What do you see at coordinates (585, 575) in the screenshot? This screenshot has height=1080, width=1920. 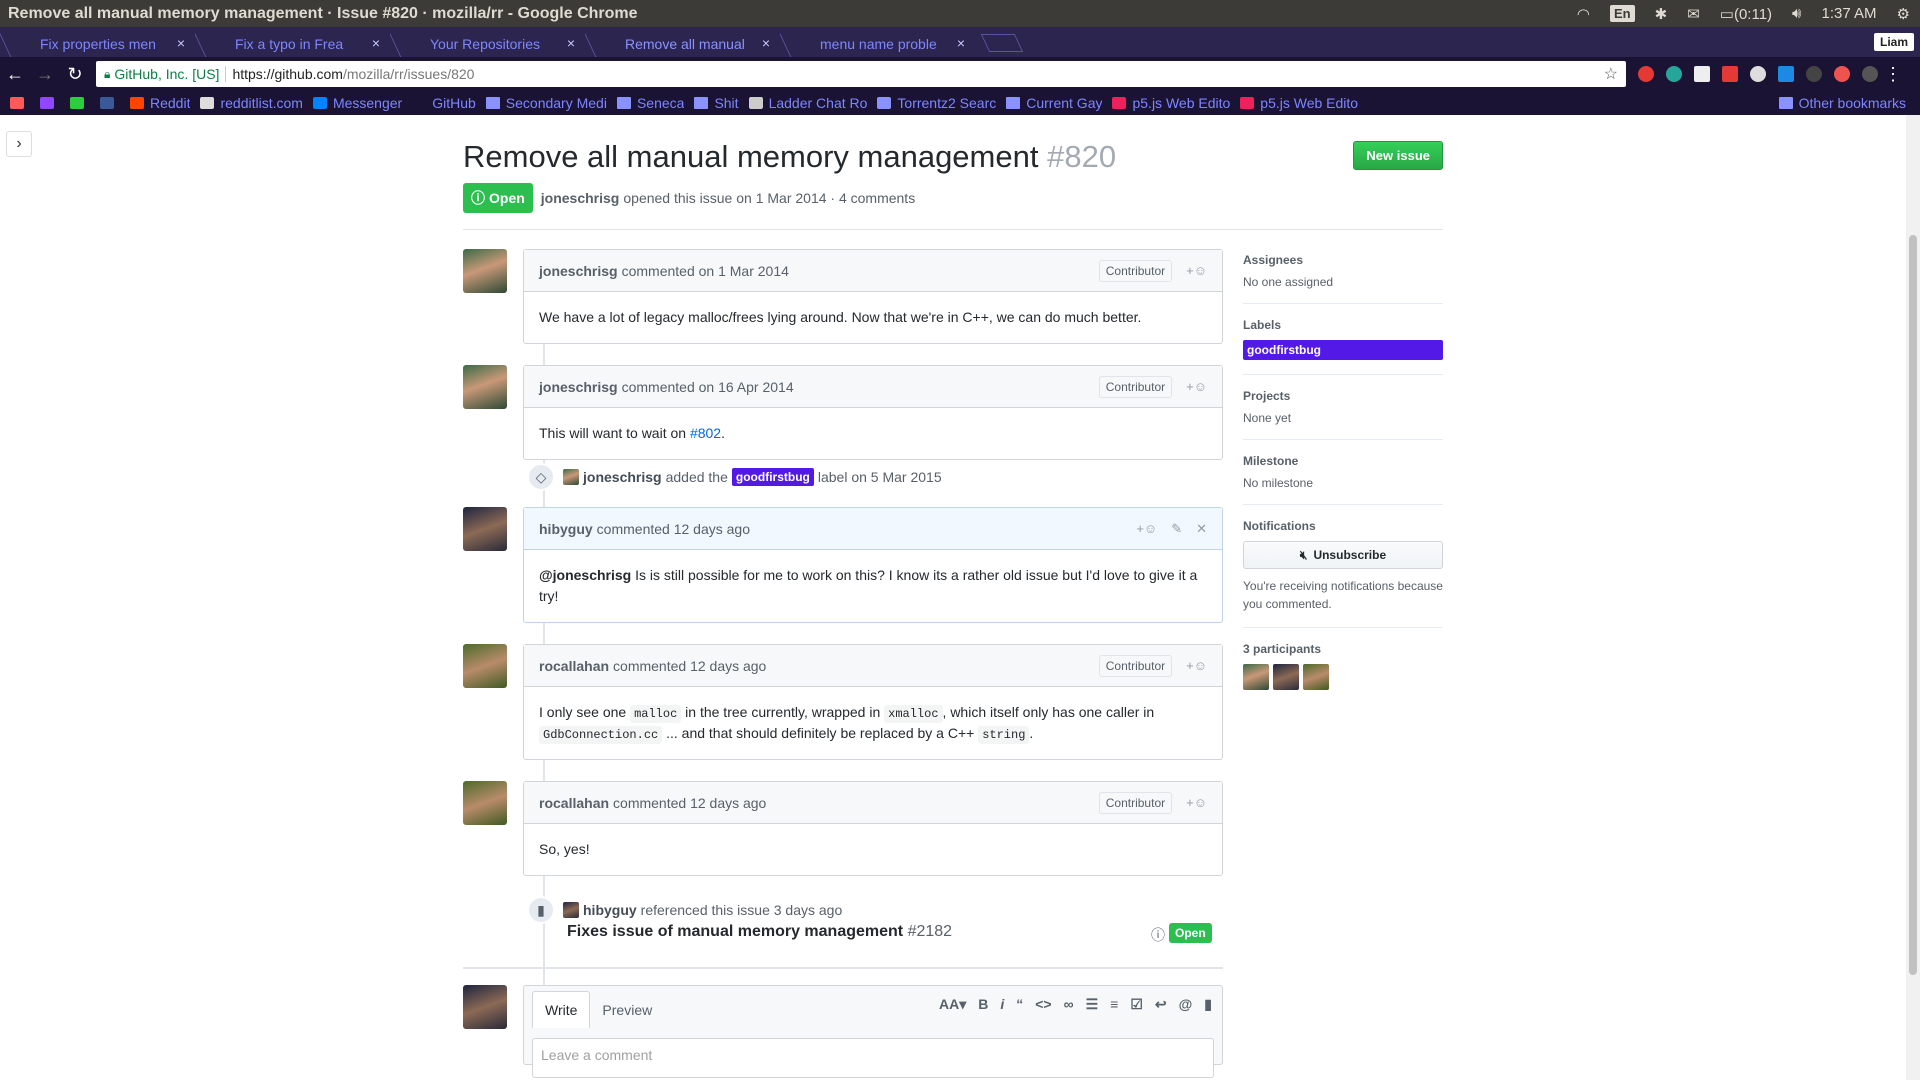 I see `user-mention: @joneschrisg` at bounding box center [585, 575].